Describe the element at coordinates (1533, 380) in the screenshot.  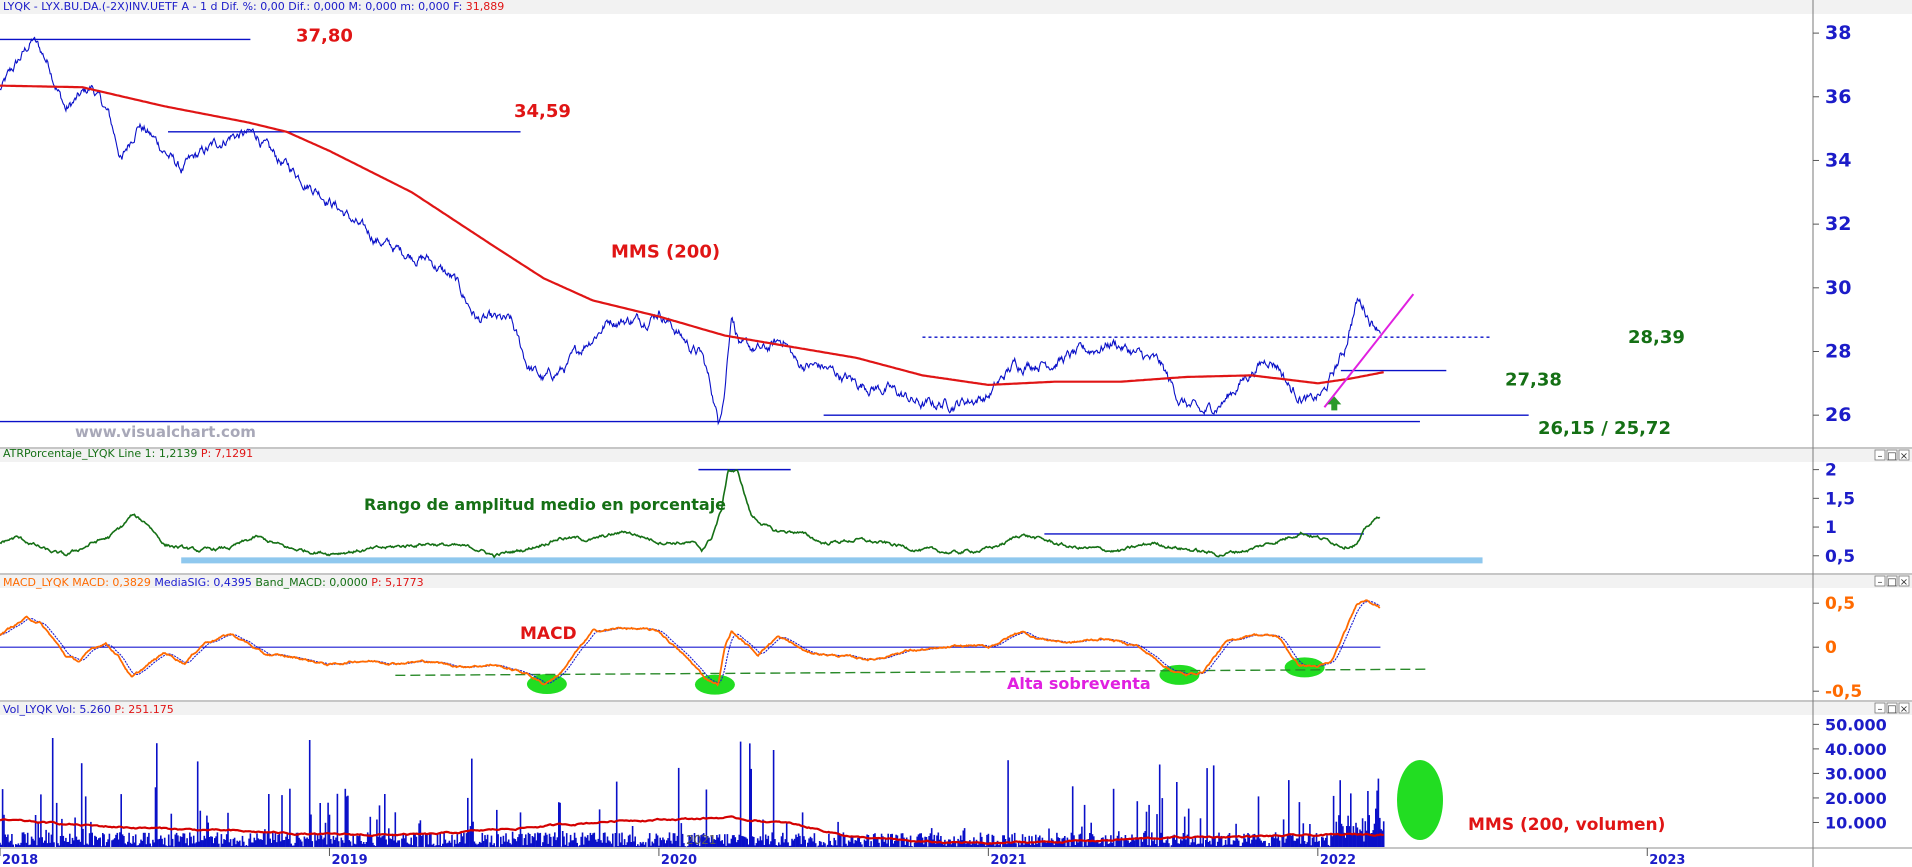
I see `price-level-label: 27,38` at that location.